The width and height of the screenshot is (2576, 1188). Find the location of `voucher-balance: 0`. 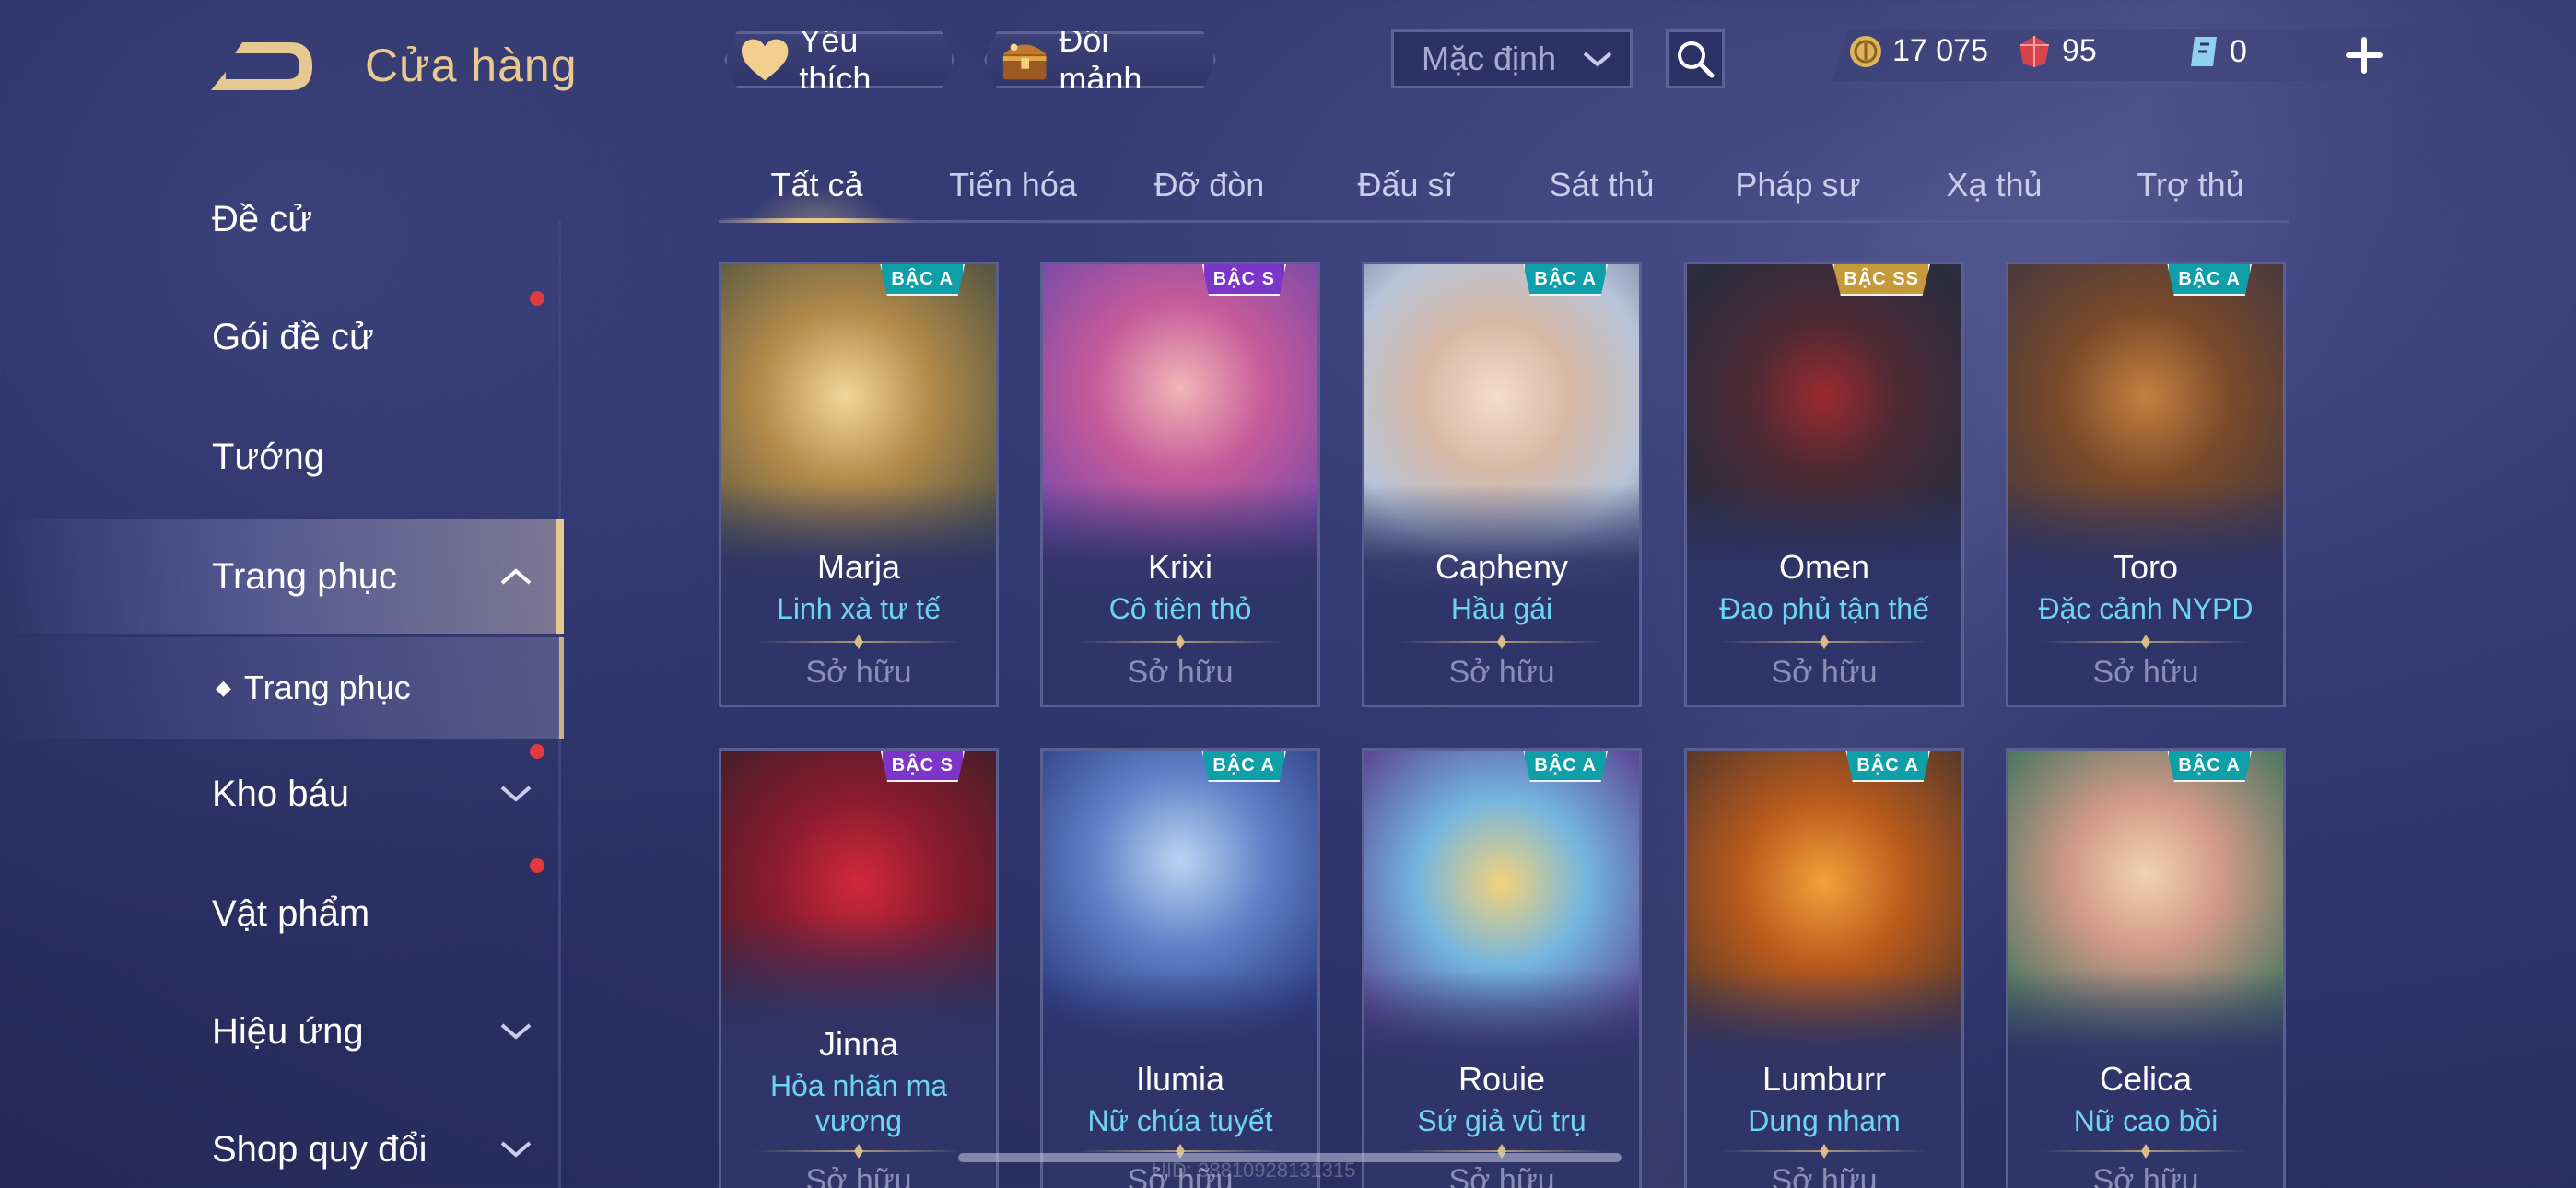

voucher-balance: 0 is located at coordinates (2217, 51).